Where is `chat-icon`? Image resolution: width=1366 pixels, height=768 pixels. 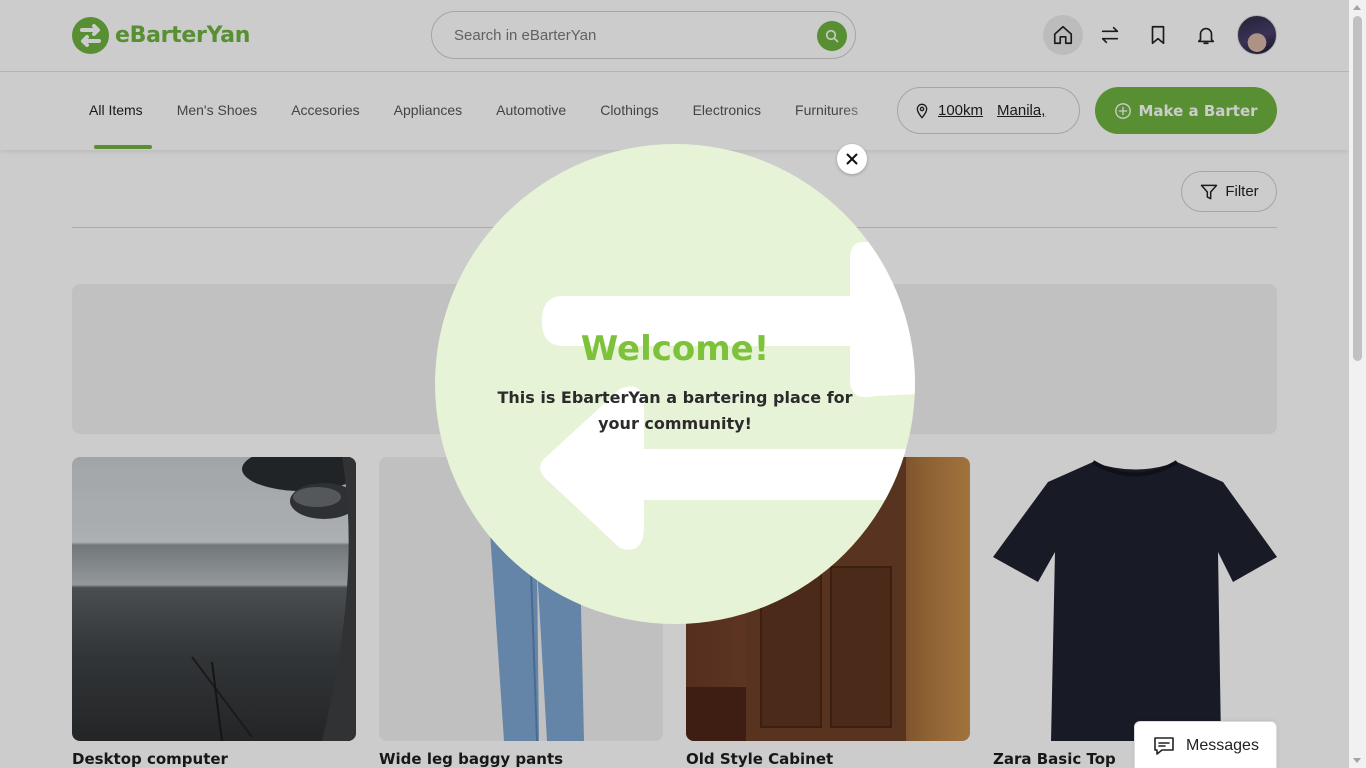 chat-icon is located at coordinates (1164, 746).